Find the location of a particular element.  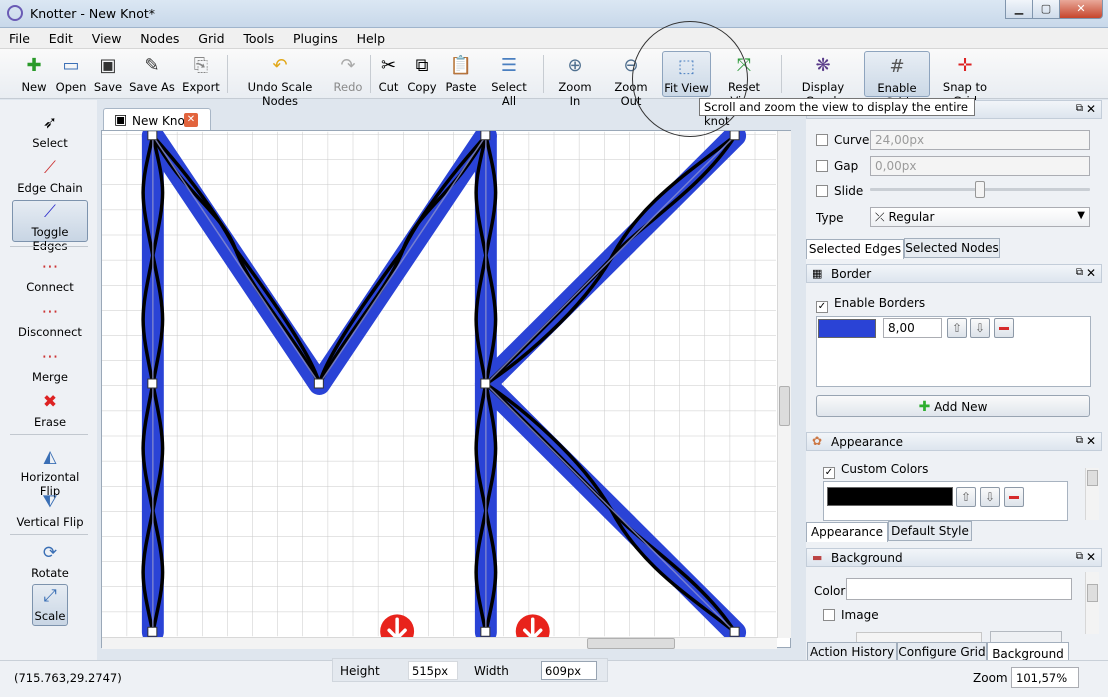

background-image-path-field is located at coordinates (919, 637).